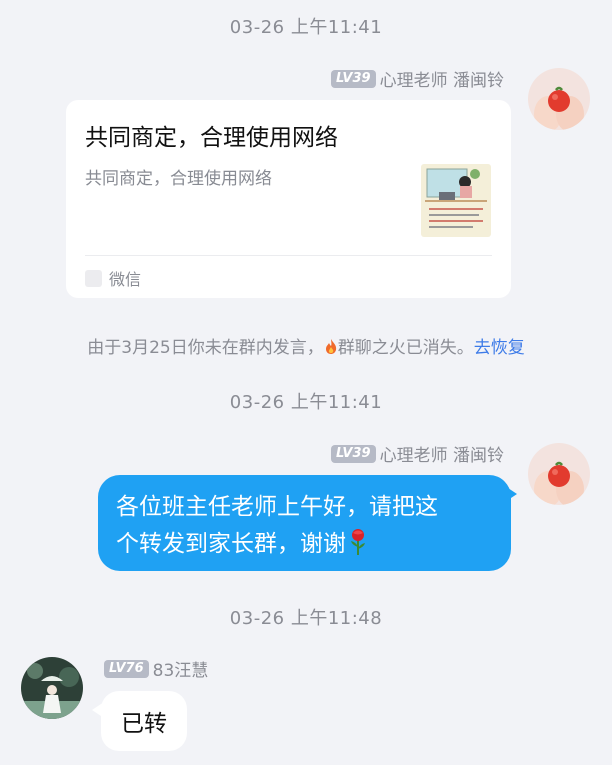 The width and height of the screenshot is (612, 765). Describe the element at coordinates (93, 278) in the screenshot. I see `wechat-source-icon` at that location.